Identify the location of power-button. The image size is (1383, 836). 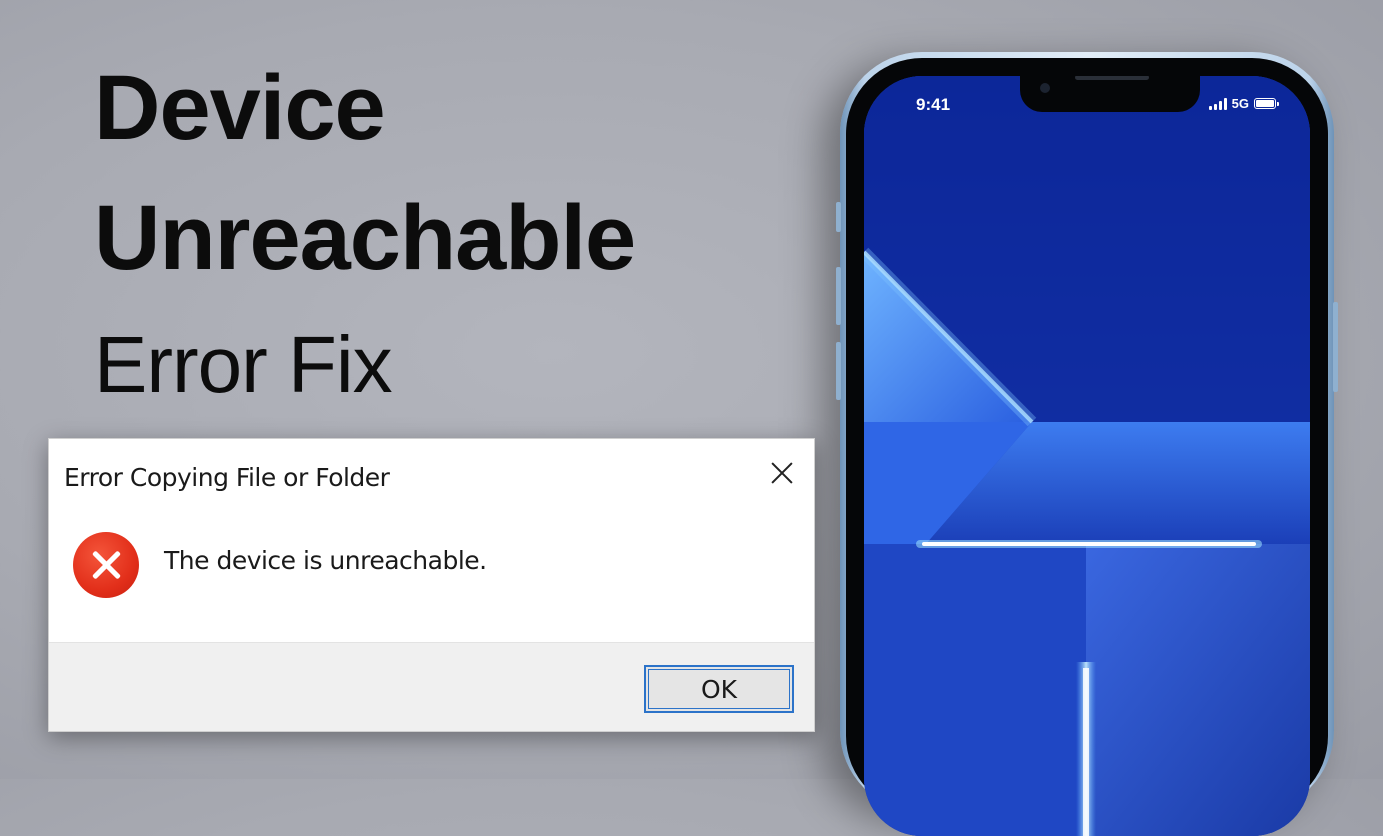
(1335, 347).